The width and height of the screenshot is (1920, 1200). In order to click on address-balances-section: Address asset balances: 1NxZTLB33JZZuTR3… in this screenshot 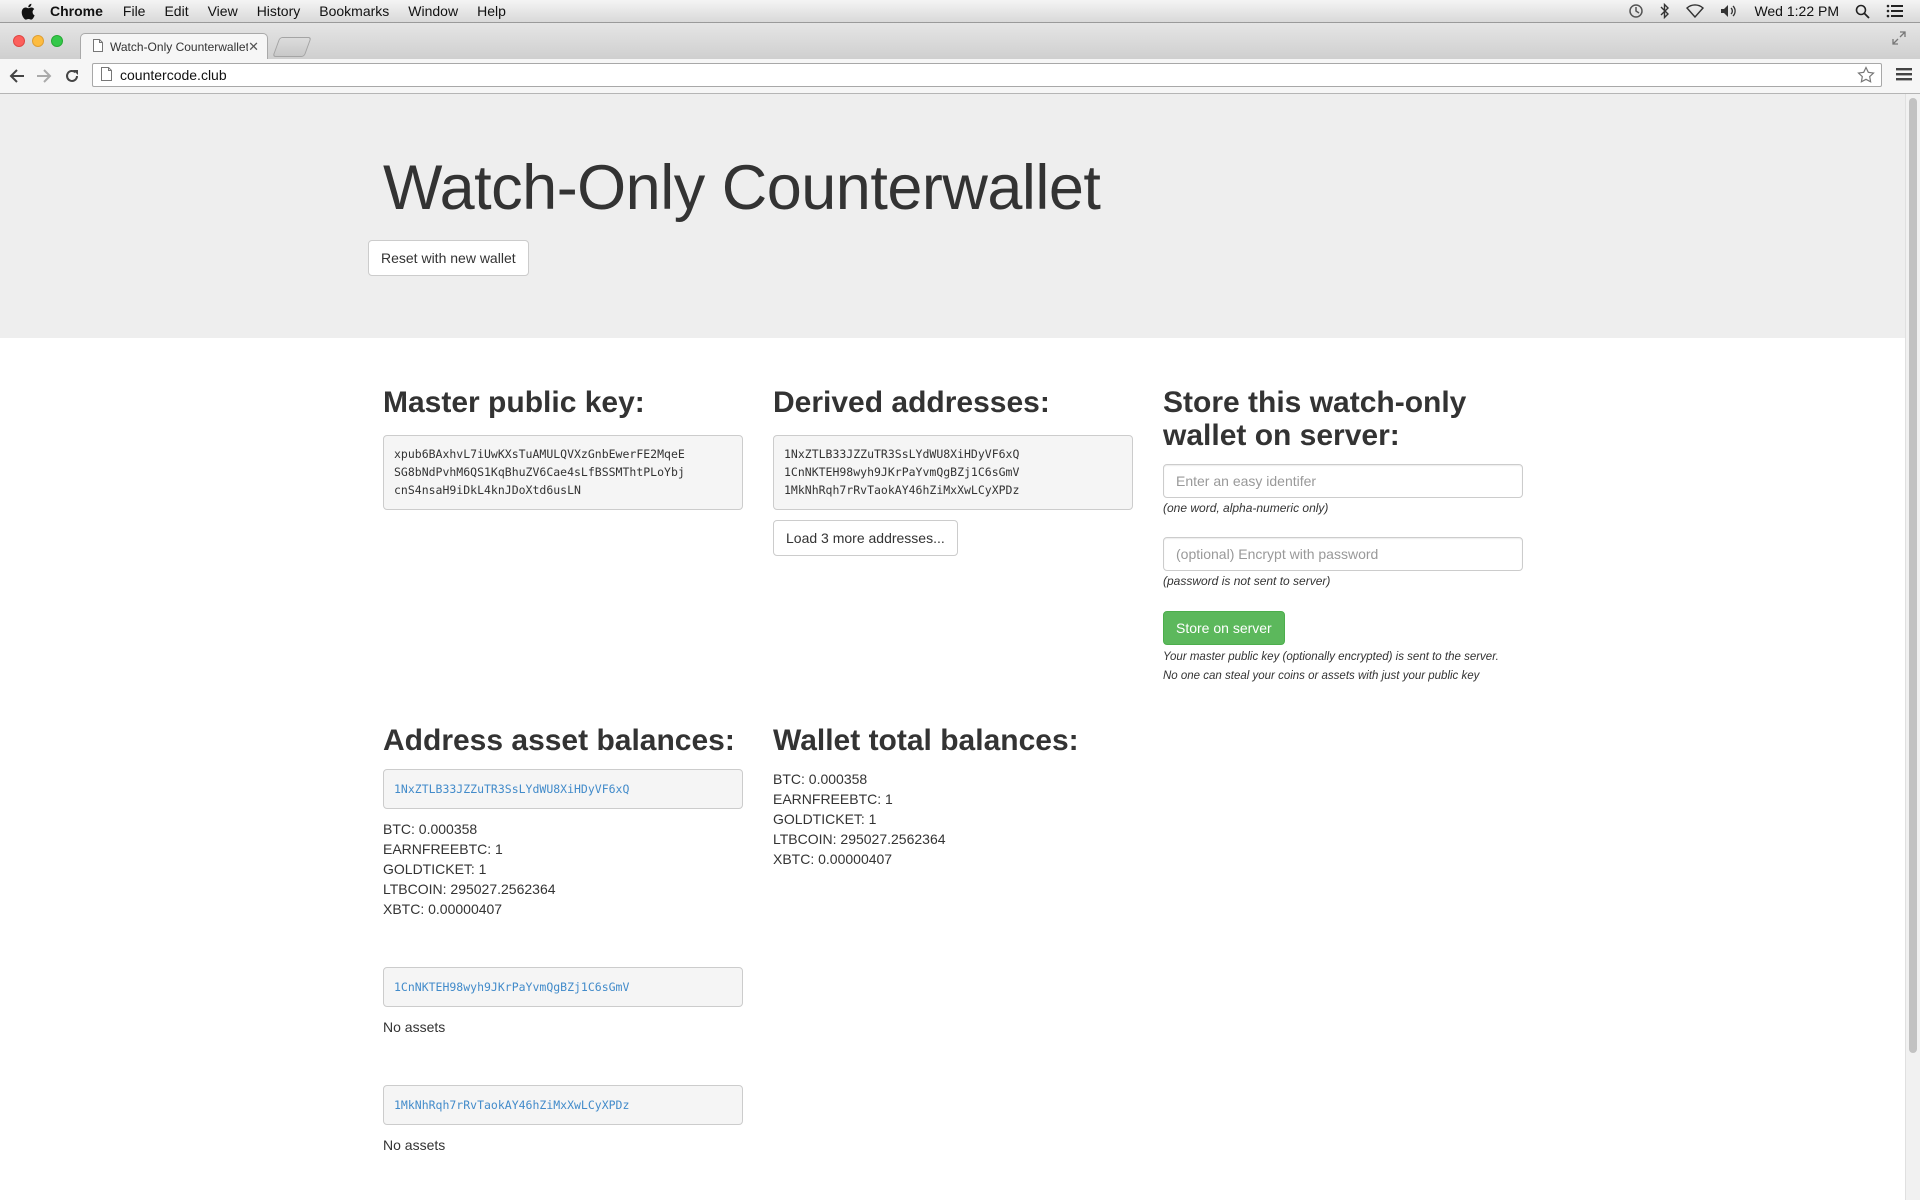, I will do `click(563, 939)`.